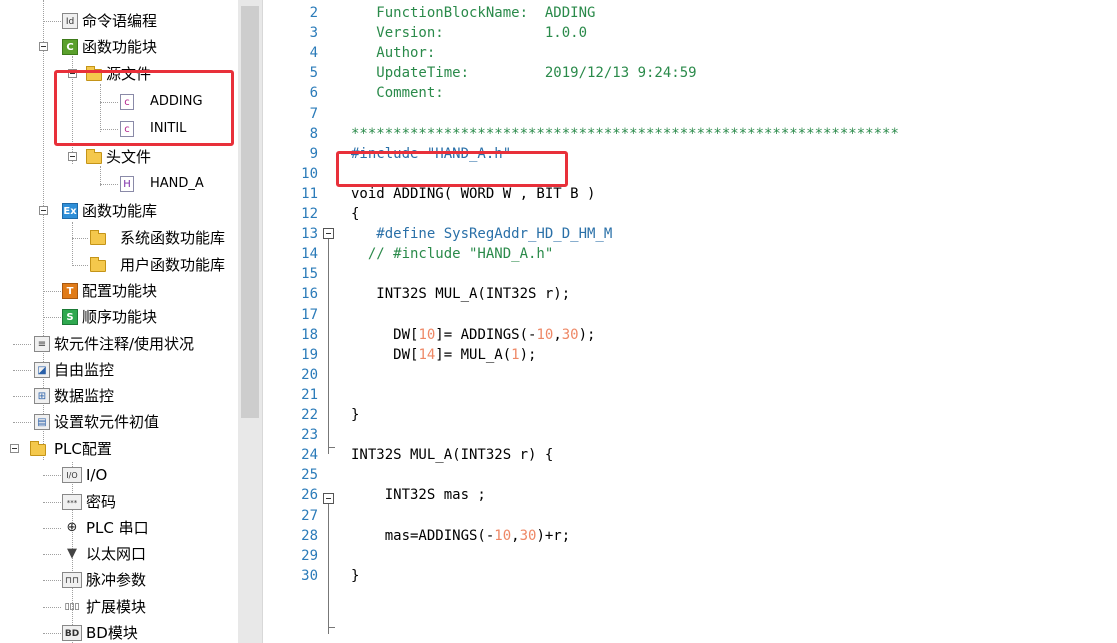 Image resolution: width=1117 pixels, height=643 pixels. I want to click on code-line: 27, so click(697, 516).